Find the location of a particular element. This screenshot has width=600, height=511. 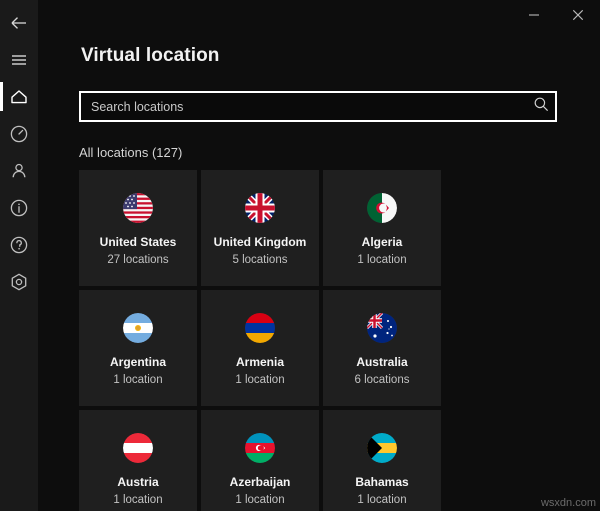

close-icon is located at coordinates (578, 15).